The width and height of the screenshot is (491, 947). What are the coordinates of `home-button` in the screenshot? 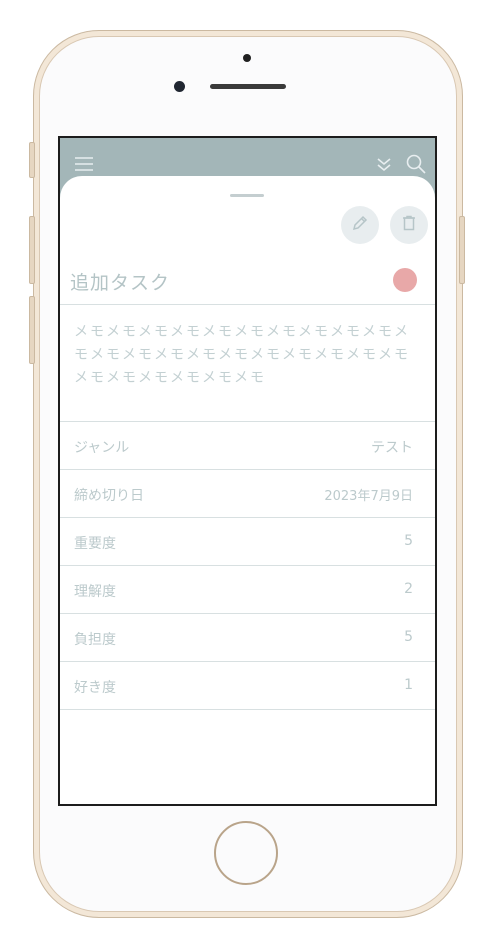 It's located at (246, 853).